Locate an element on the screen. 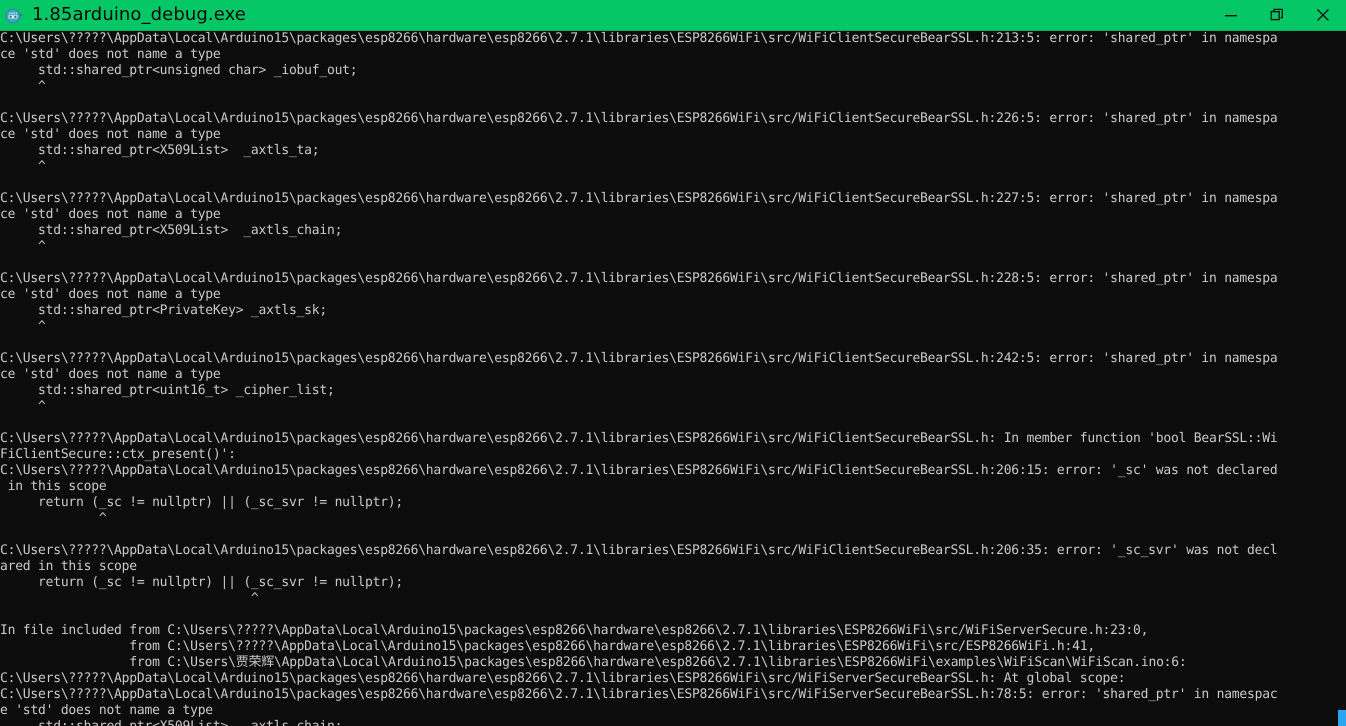 The image size is (1346, 726). close-button is located at coordinates (1323, 15).